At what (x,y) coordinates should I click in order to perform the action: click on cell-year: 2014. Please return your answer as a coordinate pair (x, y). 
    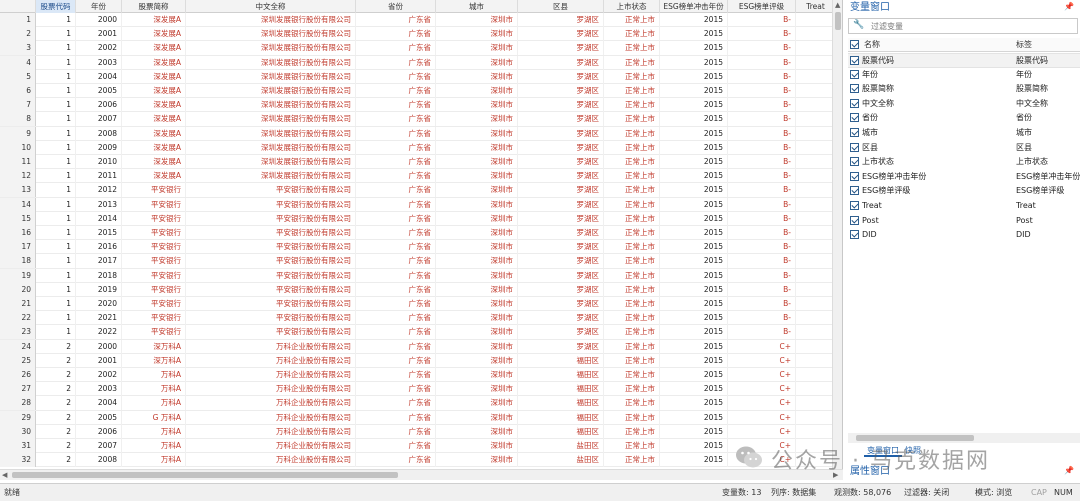
    Looking at the image, I should click on (99, 218).